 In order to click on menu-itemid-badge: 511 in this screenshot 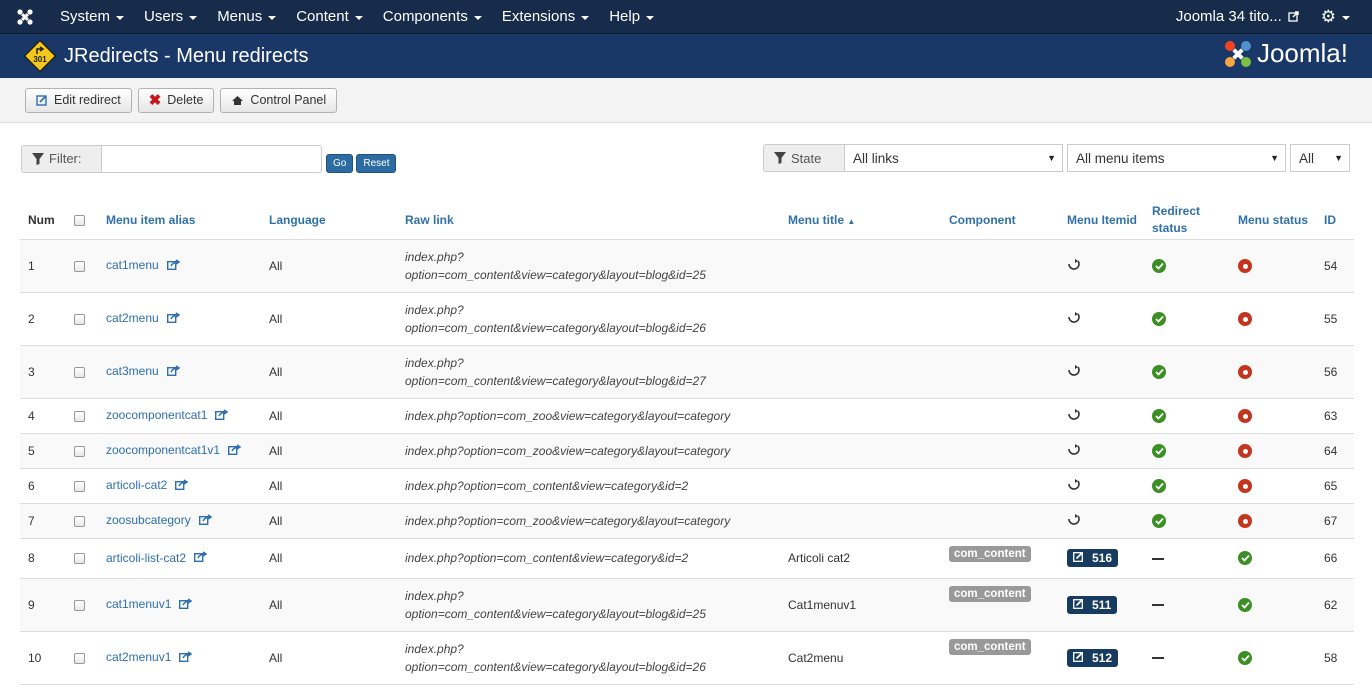, I will do `click(1092, 604)`.